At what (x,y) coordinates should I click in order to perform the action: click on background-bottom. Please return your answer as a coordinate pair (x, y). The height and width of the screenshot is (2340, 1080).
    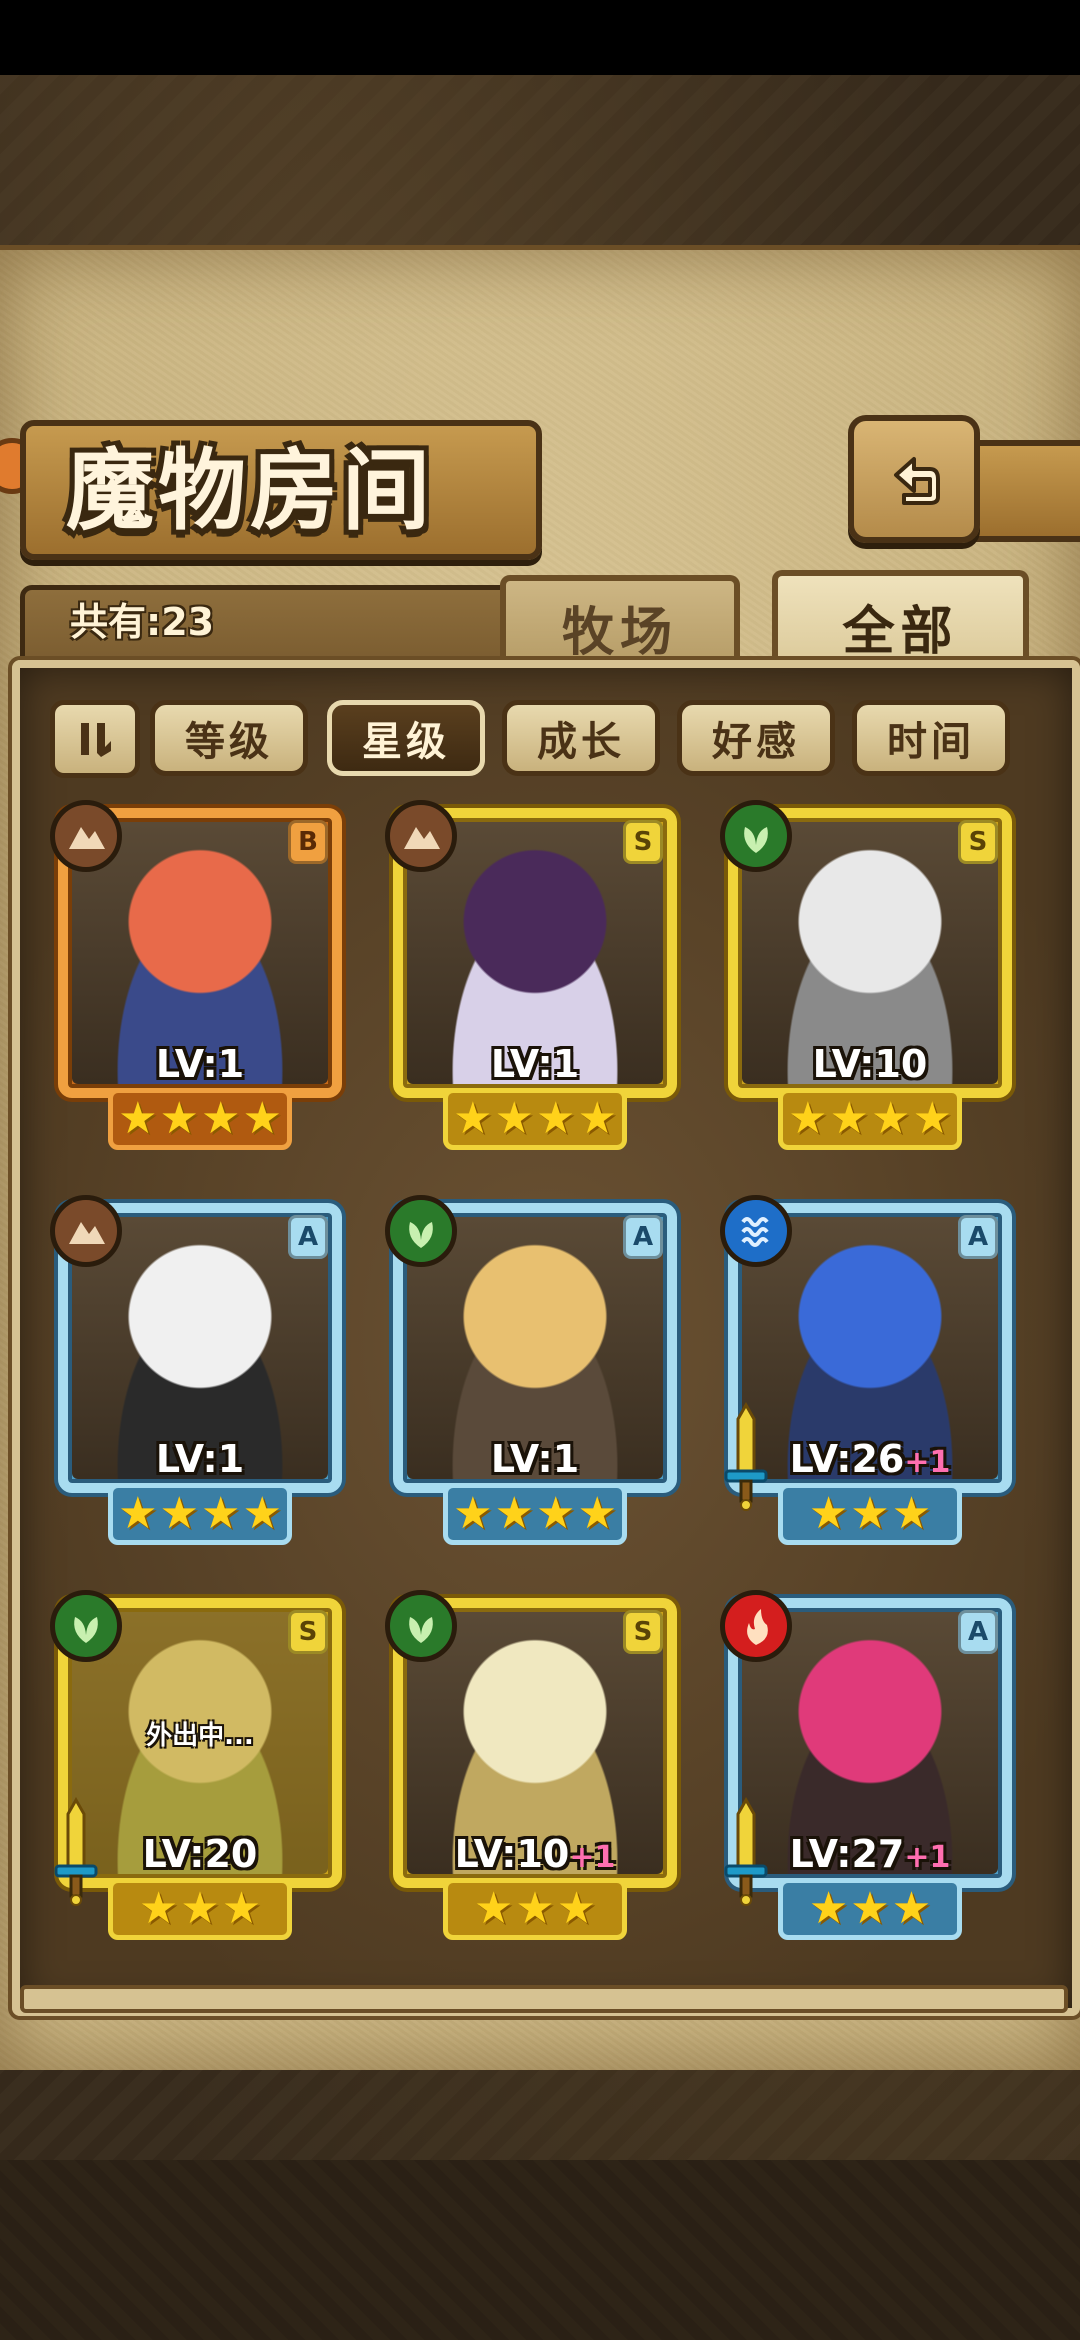
    Looking at the image, I should click on (540, 2250).